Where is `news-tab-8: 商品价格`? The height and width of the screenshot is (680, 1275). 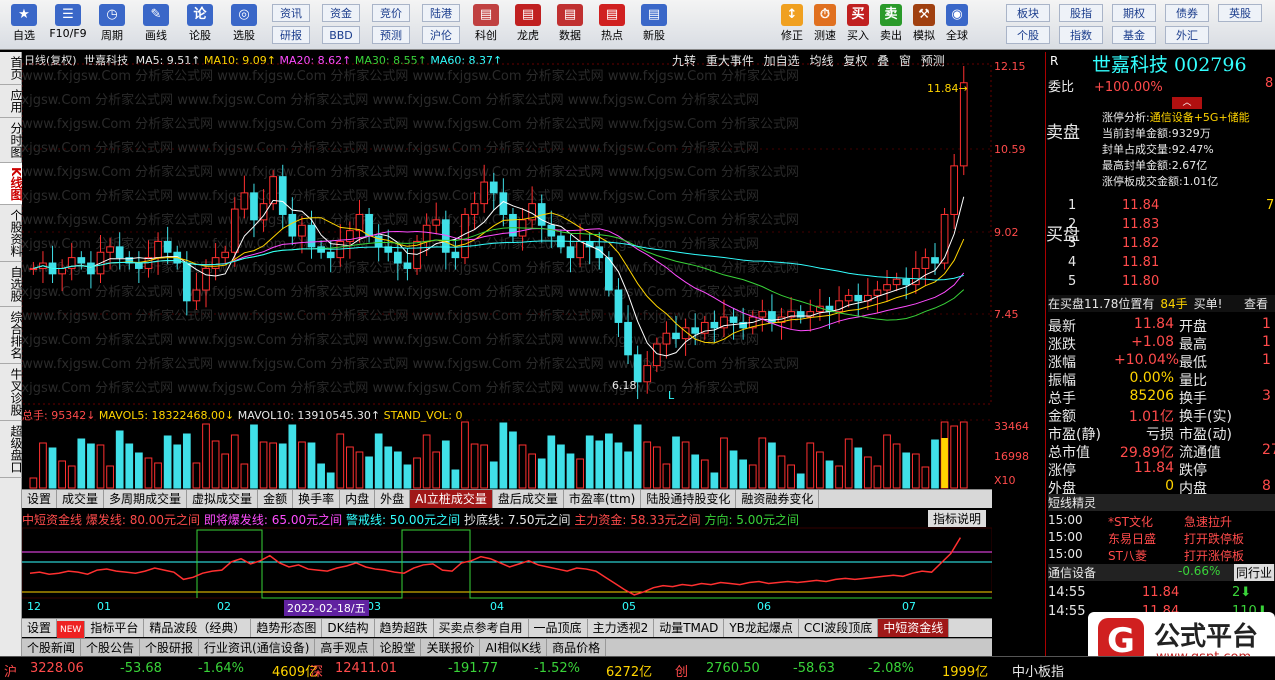
news-tab-8: 商品价格 is located at coordinates (577, 648).